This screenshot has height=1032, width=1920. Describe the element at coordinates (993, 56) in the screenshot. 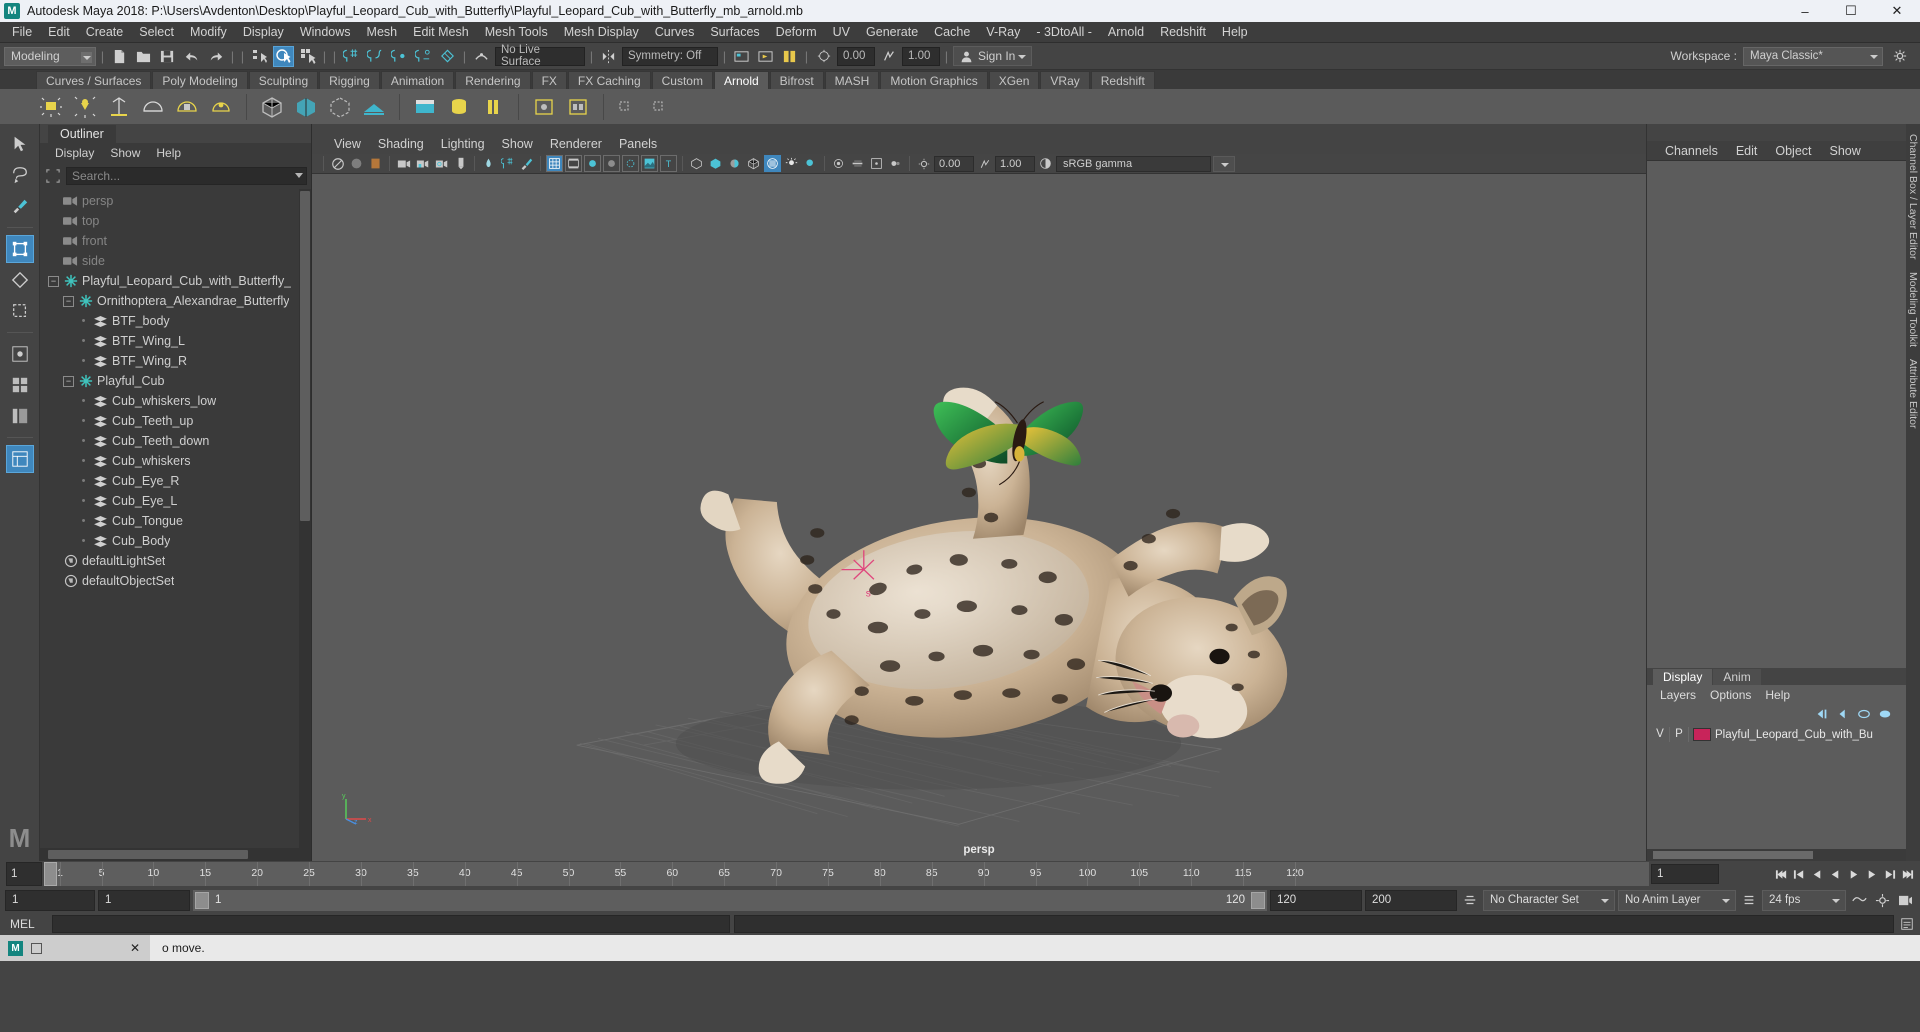

I see `sign-in-button: Sign In` at that location.